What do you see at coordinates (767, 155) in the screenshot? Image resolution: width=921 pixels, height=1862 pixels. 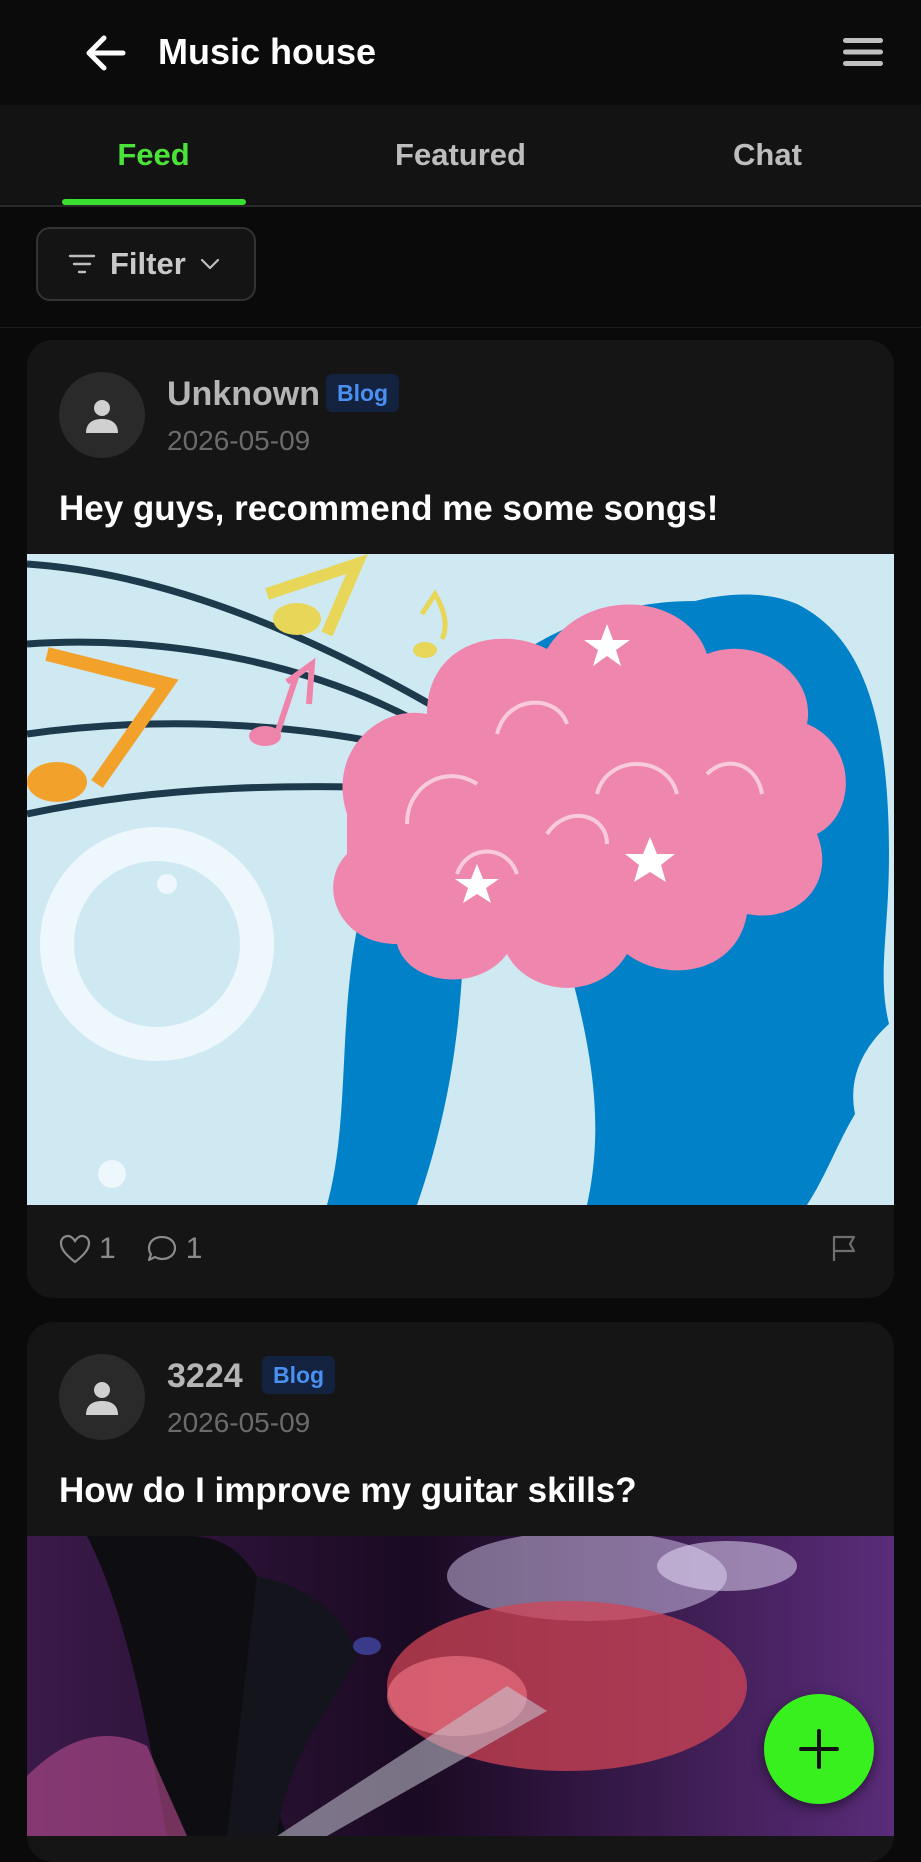 I see `tab-chat: Chat` at bounding box center [767, 155].